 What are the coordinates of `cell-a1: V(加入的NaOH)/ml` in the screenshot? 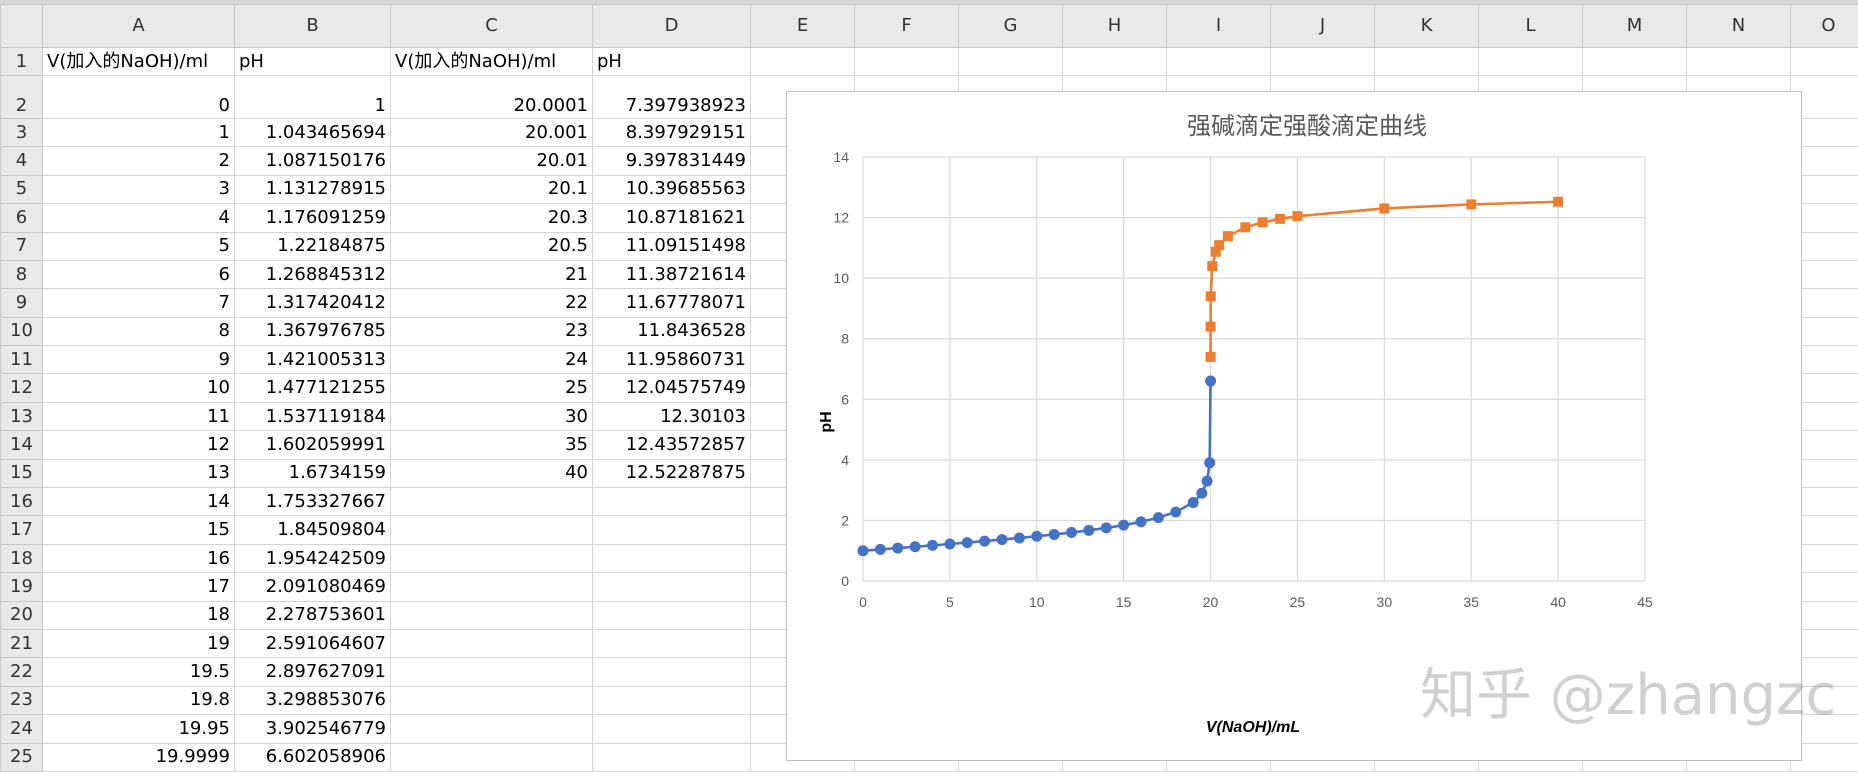 It's located at (138, 61).